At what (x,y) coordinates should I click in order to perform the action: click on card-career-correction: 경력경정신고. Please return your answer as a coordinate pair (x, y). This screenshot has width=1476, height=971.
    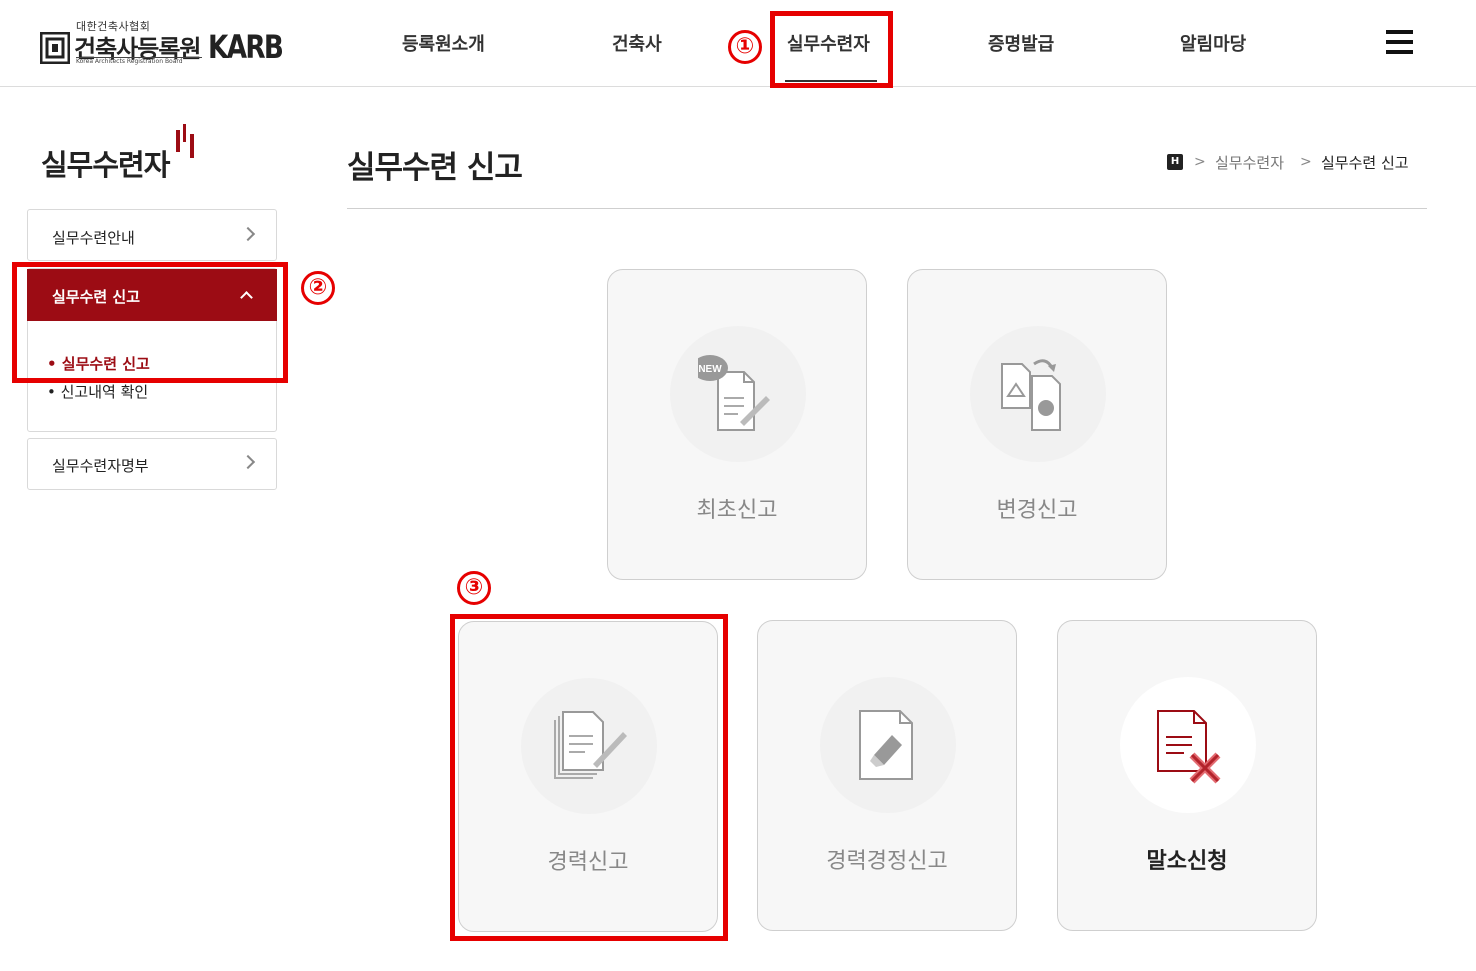
    Looking at the image, I should click on (887, 775).